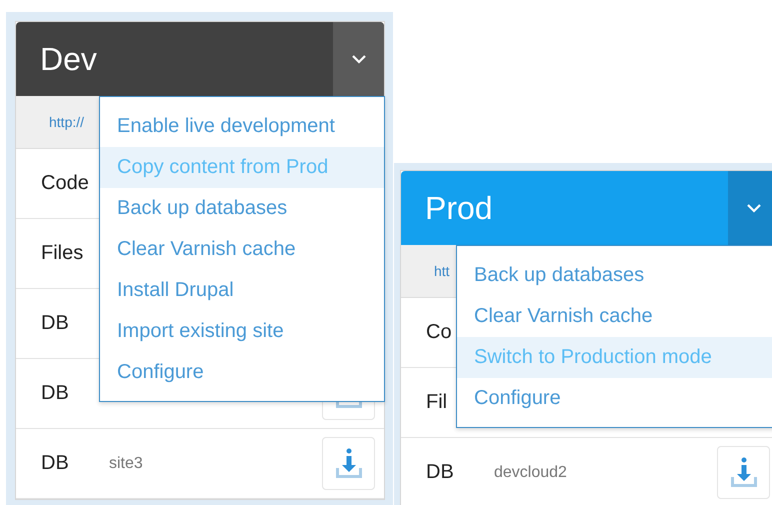 The height and width of the screenshot is (505, 772). What do you see at coordinates (459, 208) in the screenshot?
I see `environment-title: Prod` at bounding box center [459, 208].